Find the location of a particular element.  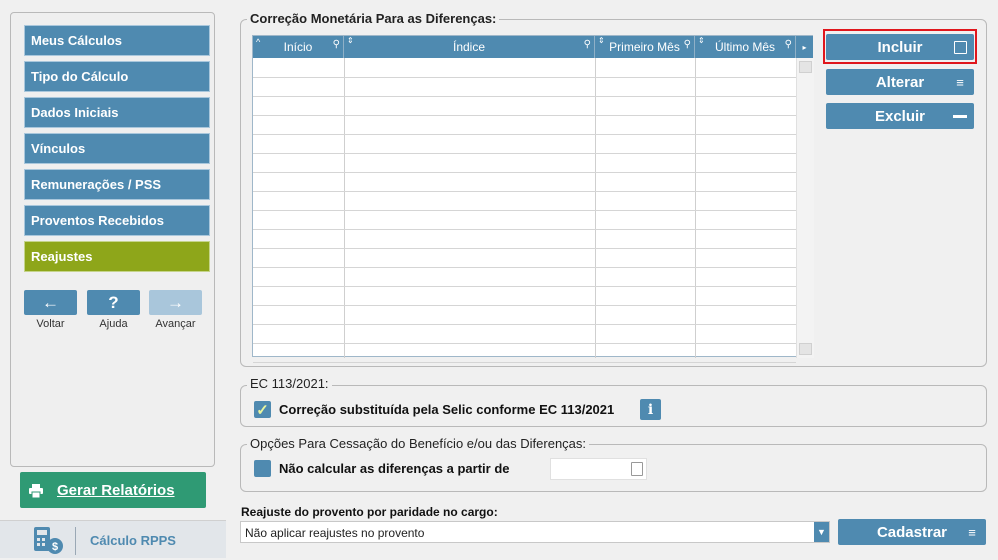

footer-logo: $ Cálculo RPPS is located at coordinates (113, 539).